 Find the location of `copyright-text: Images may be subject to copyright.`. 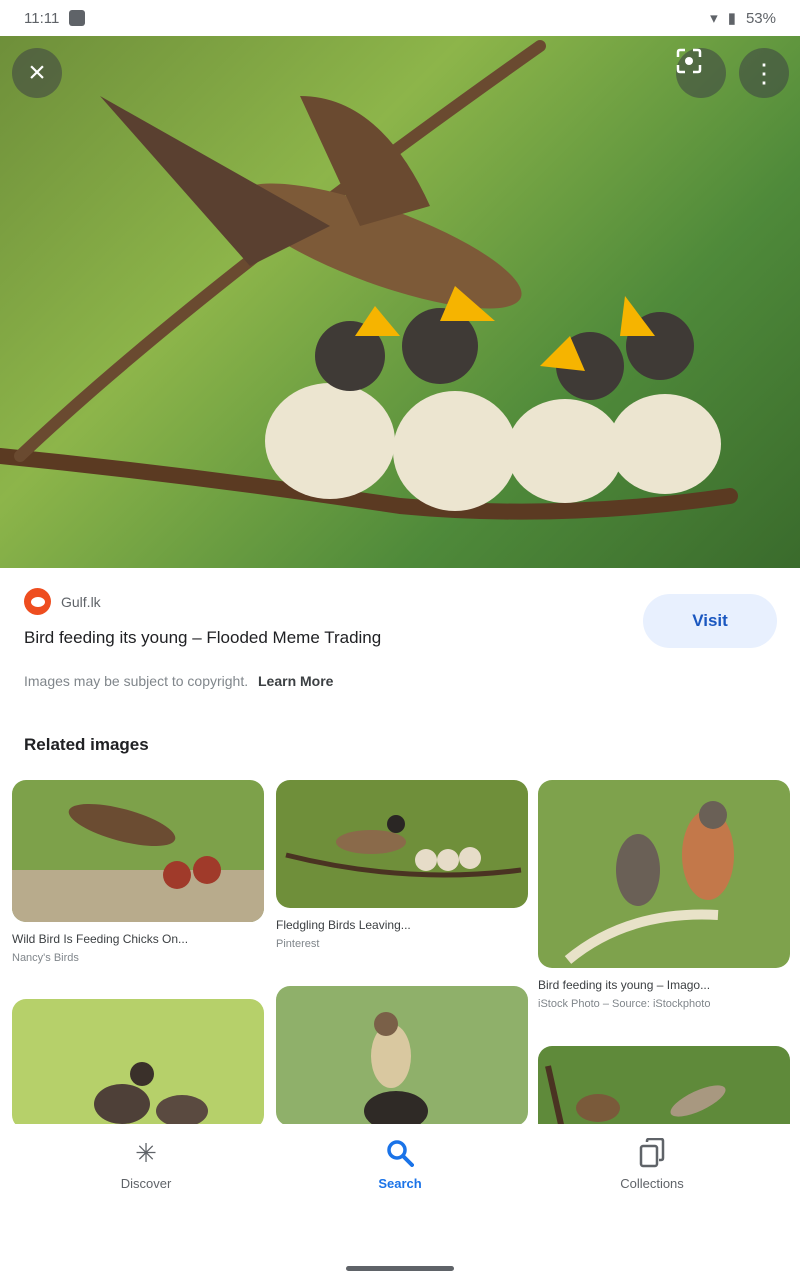

copyright-text: Images may be subject to copyright. is located at coordinates (136, 681).